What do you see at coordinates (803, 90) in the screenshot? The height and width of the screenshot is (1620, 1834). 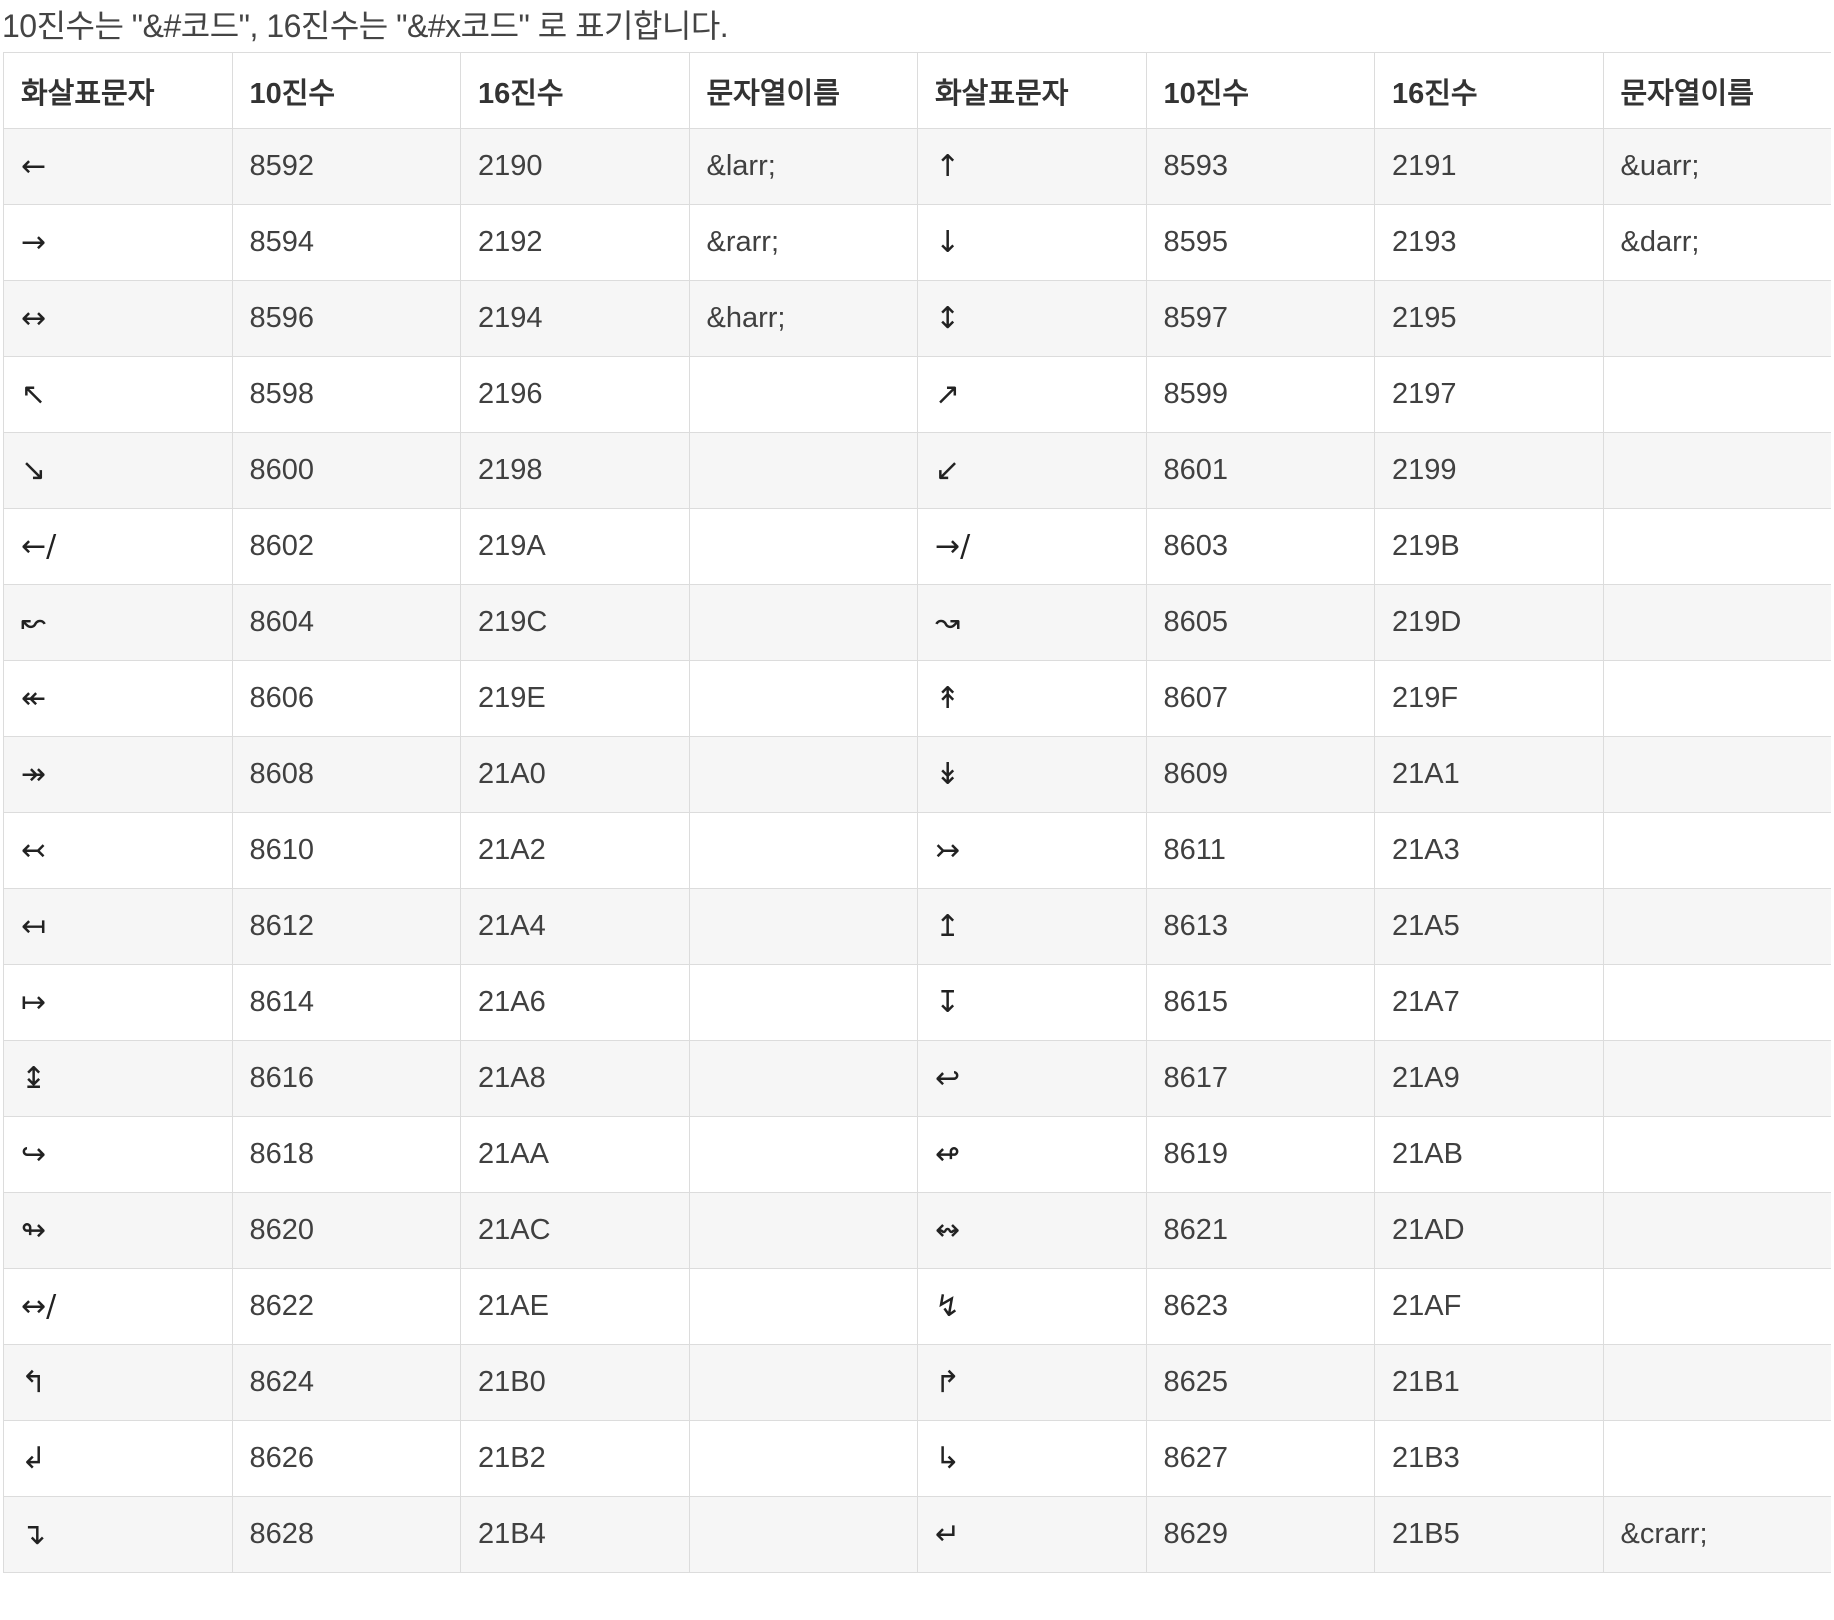 I see `header-entity-name-left: 문자열이름` at bounding box center [803, 90].